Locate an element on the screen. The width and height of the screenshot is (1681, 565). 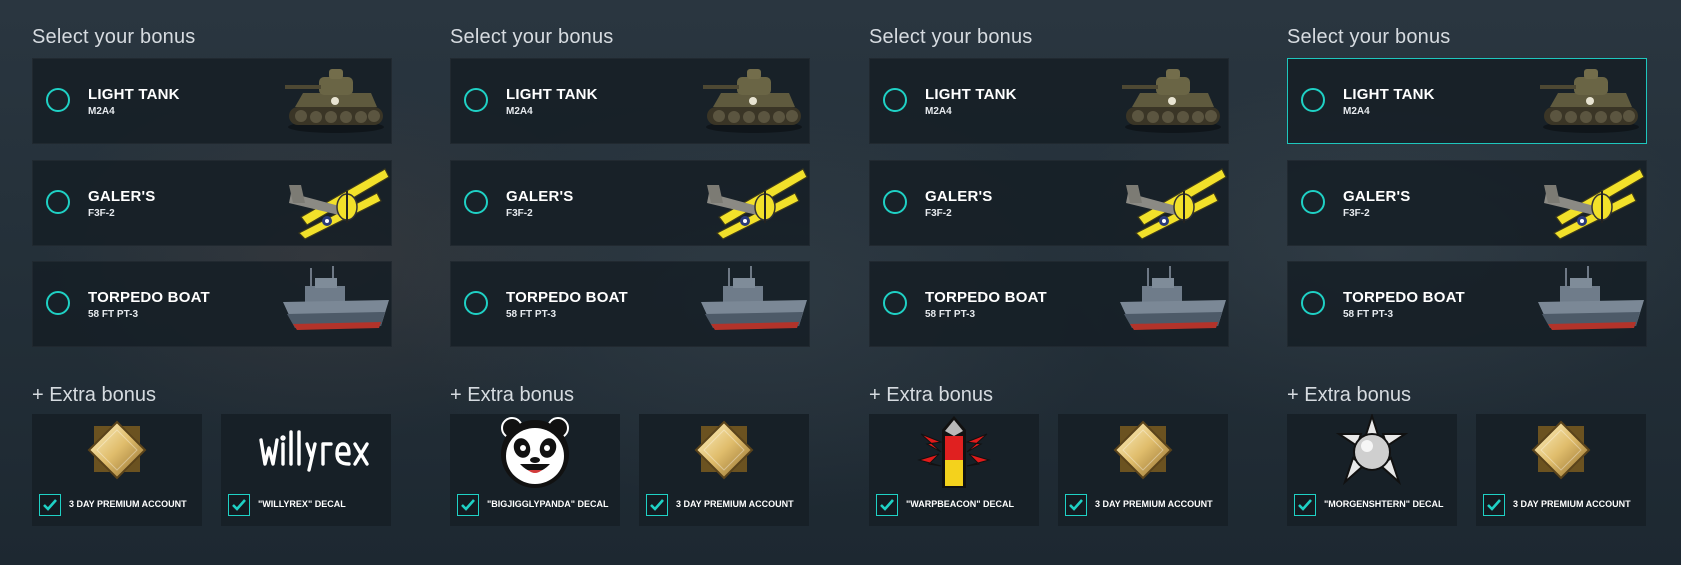
extra-bonus-card: "BIGJIGGLYPANDA" DECAL is located at coordinates (535, 470).